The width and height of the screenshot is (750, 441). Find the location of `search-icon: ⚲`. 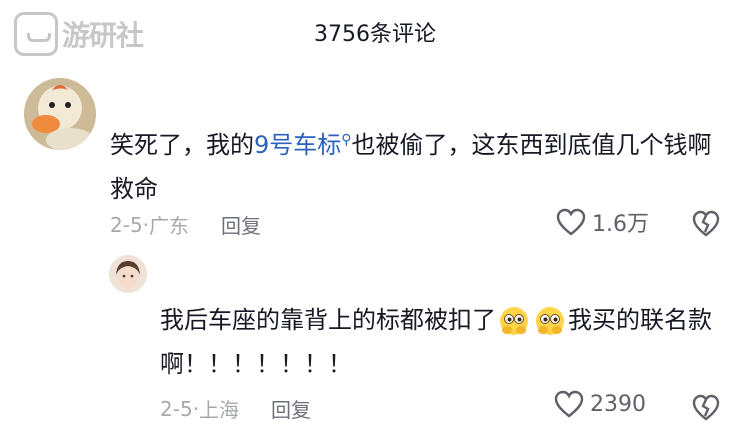

search-icon: ⚲ is located at coordinates (346, 140).